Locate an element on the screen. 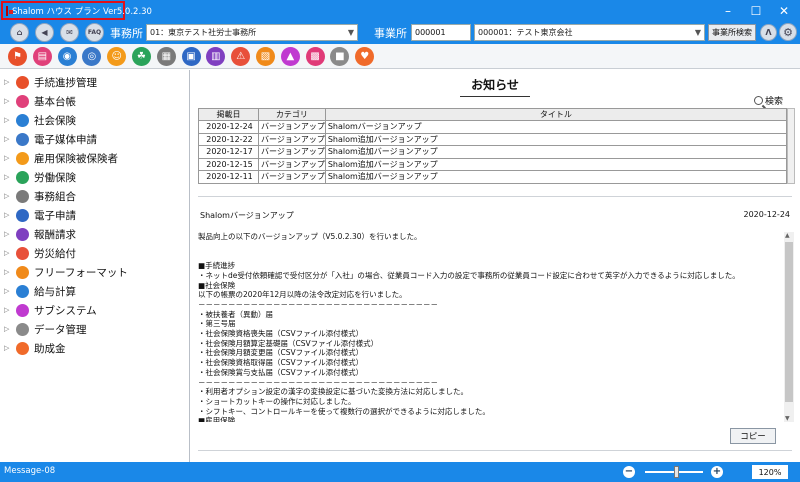 The height and width of the screenshot is (482, 800). sidebar-item-label: 雇用保険被保険者 is located at coordinates (76, 158).